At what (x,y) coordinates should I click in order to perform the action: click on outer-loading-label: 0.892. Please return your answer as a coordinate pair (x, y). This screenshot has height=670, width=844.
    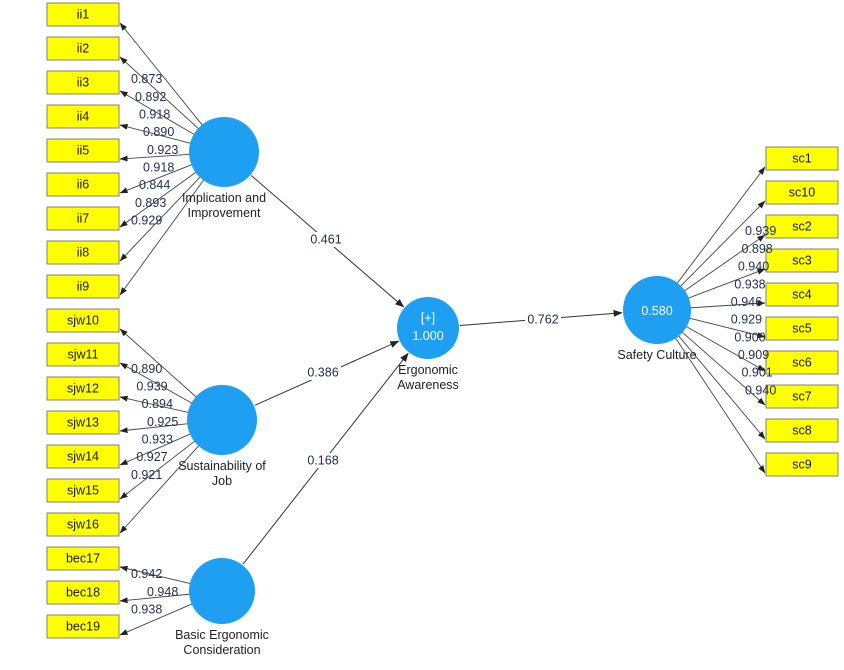
    Looking at the image, I should click on (150, 97).